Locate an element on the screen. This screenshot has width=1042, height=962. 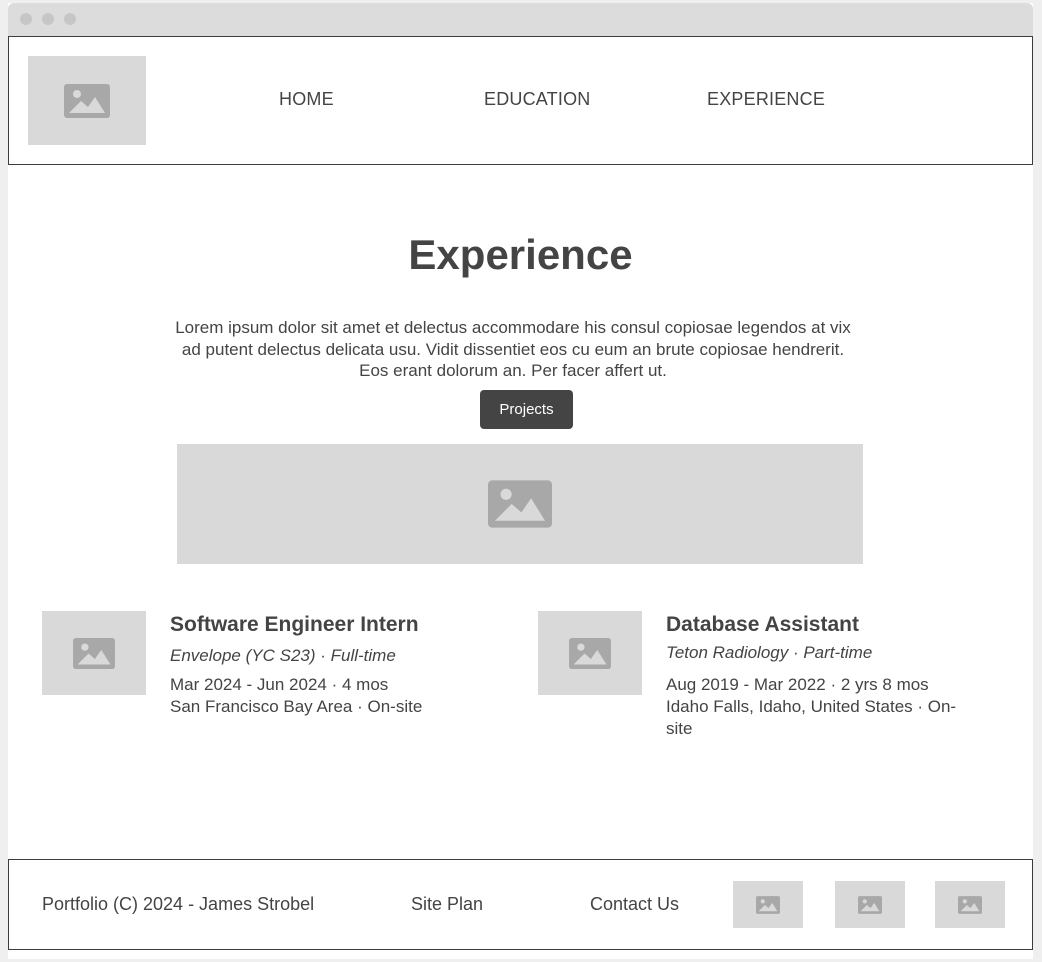
job-dates: Mar 2024 - Jun 2024 · 4 mos is located at coordinates (279, 684).